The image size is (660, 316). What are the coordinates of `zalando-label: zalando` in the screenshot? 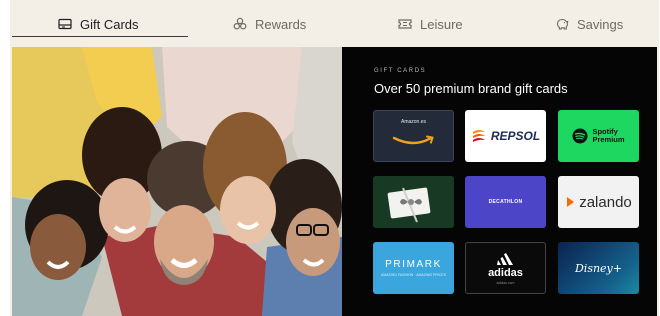 It's located at (605, 202).